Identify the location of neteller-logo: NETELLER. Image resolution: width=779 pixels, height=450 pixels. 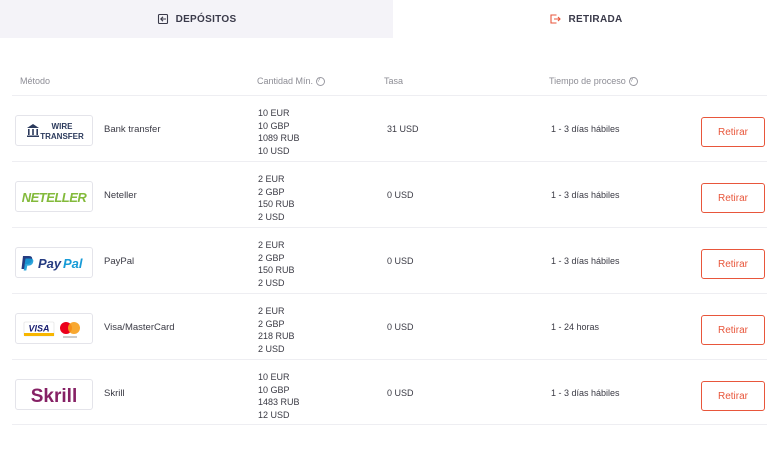
(54, 196).